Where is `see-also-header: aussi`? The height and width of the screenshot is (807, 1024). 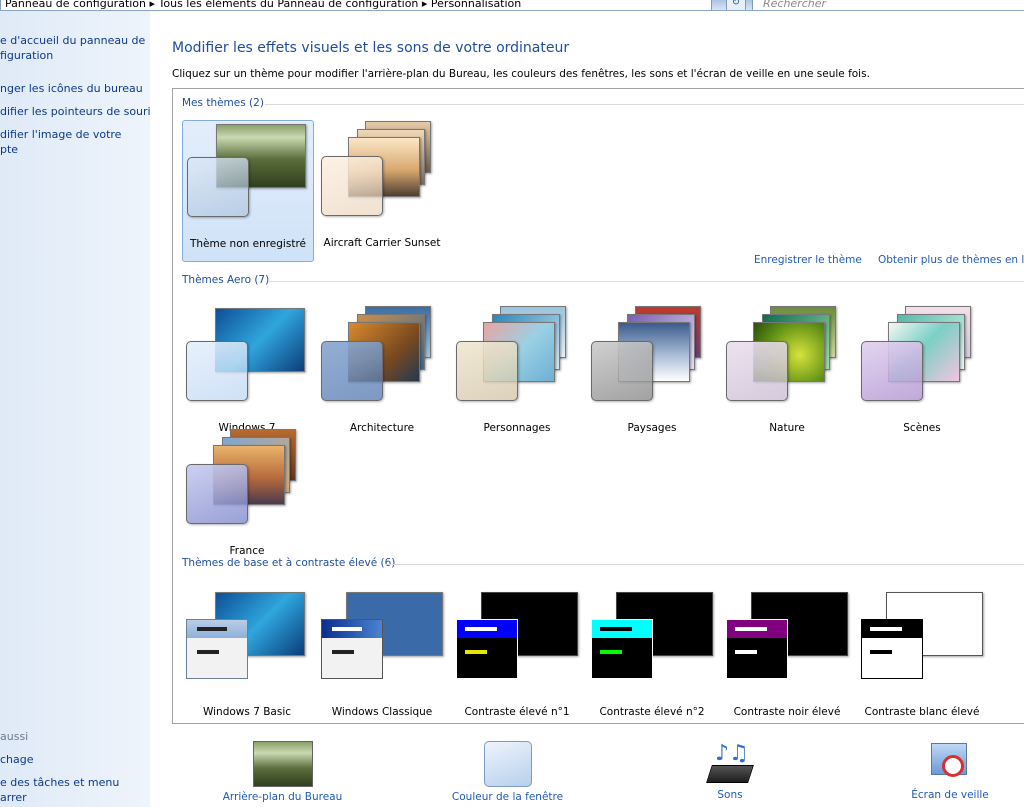 see-also-header: aussi is located at coordinates (14, 736).